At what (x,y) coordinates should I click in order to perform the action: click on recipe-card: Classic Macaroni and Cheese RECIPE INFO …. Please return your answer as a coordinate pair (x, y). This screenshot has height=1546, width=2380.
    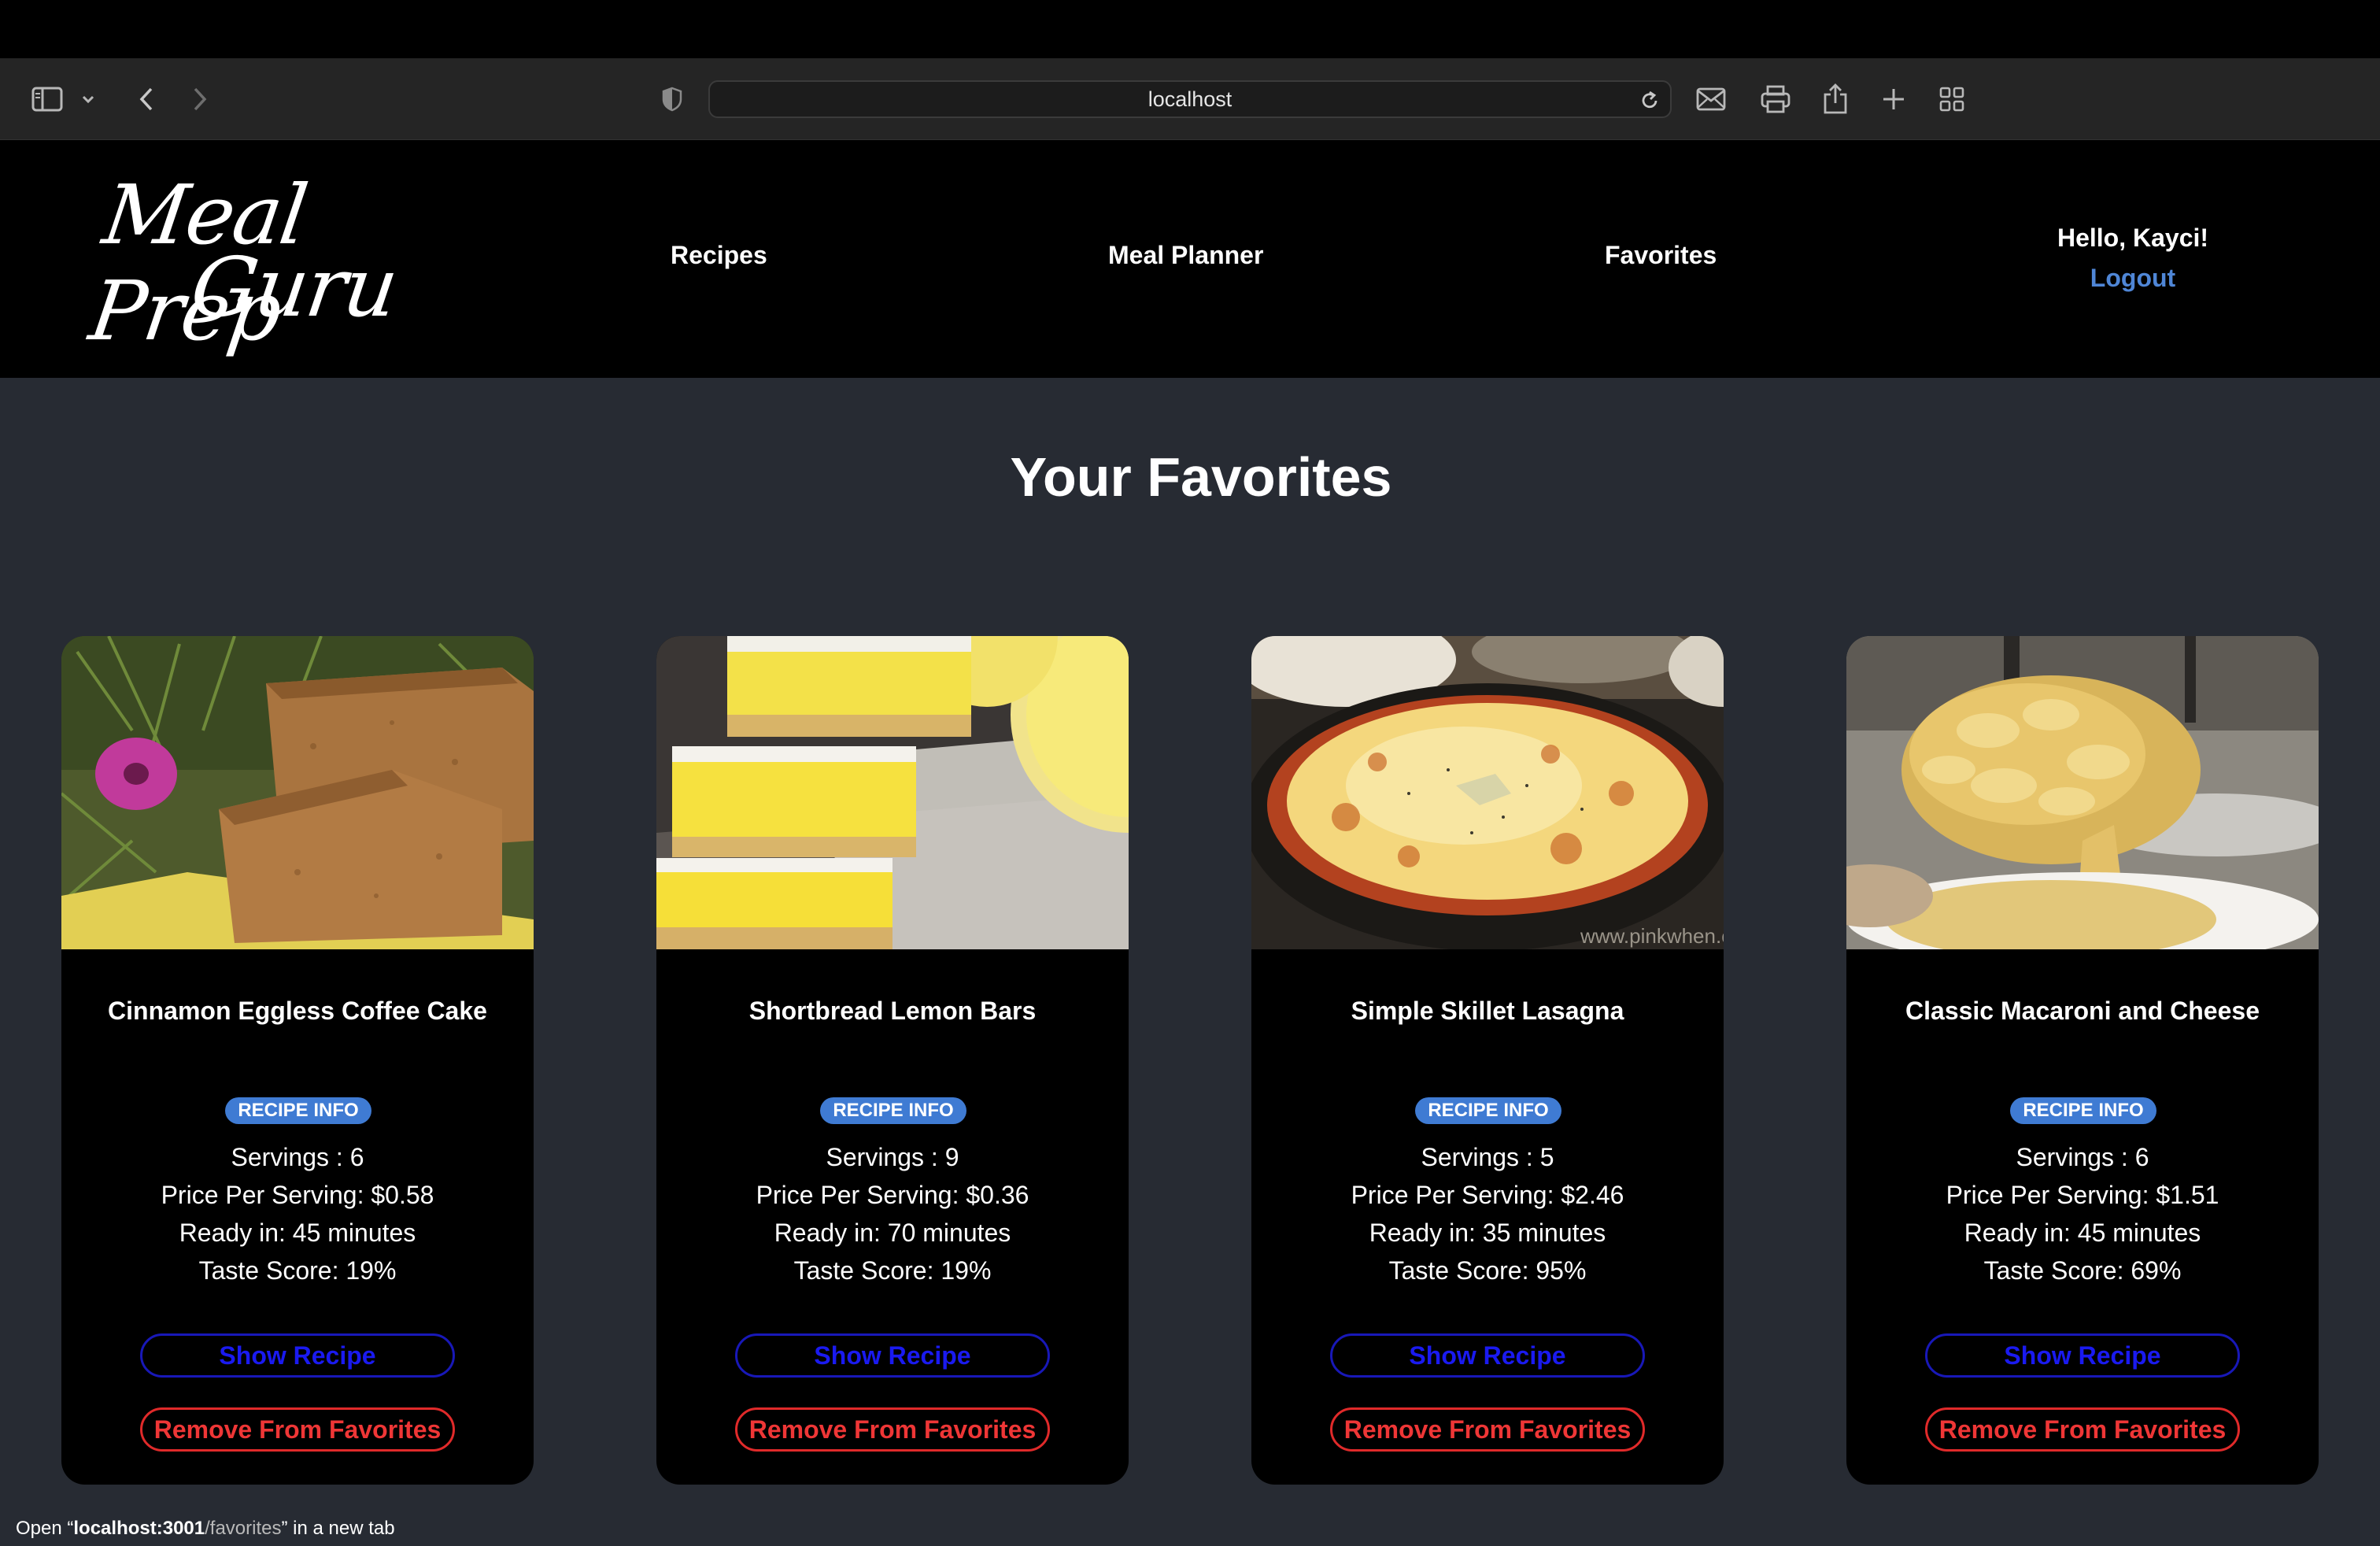
    Looking at the image, I should click on (2082, 1060).